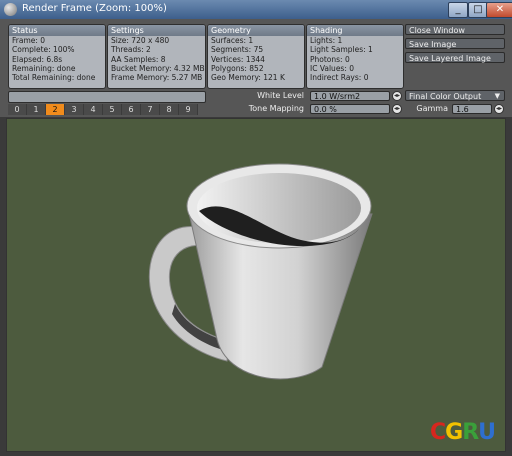 The height and width of the screenshot is (456, 512). Describe the element at coordinates (497, 96) in the screenshot. I see `chevron-down-icon: ▼` at that location.